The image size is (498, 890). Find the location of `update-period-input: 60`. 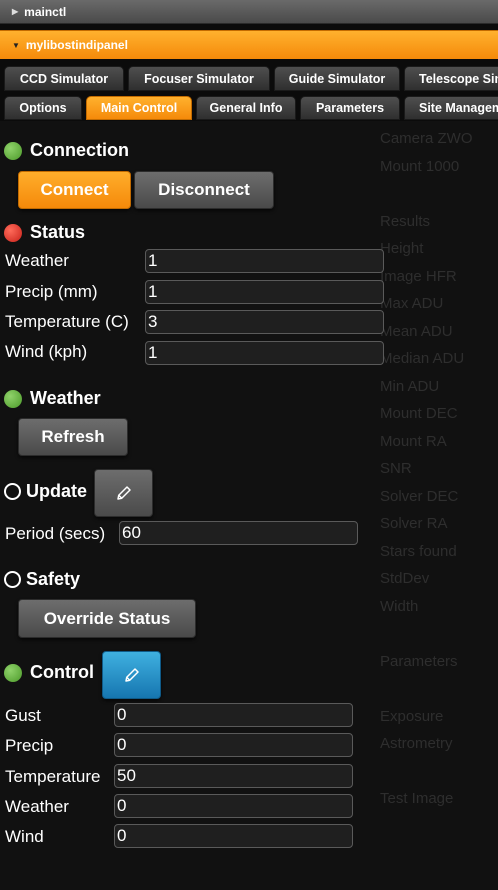

update-period-input: 60 is located at coordinates (238, 533).